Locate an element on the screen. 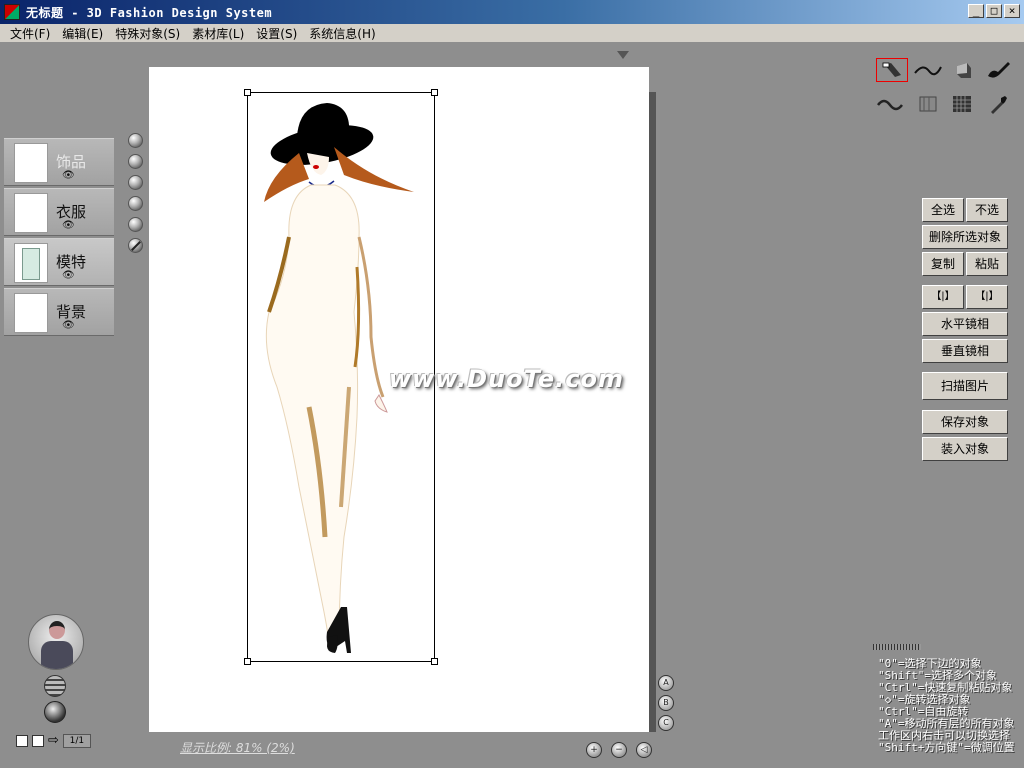  layer-label: 模特 is located at coordinates (71, 262).